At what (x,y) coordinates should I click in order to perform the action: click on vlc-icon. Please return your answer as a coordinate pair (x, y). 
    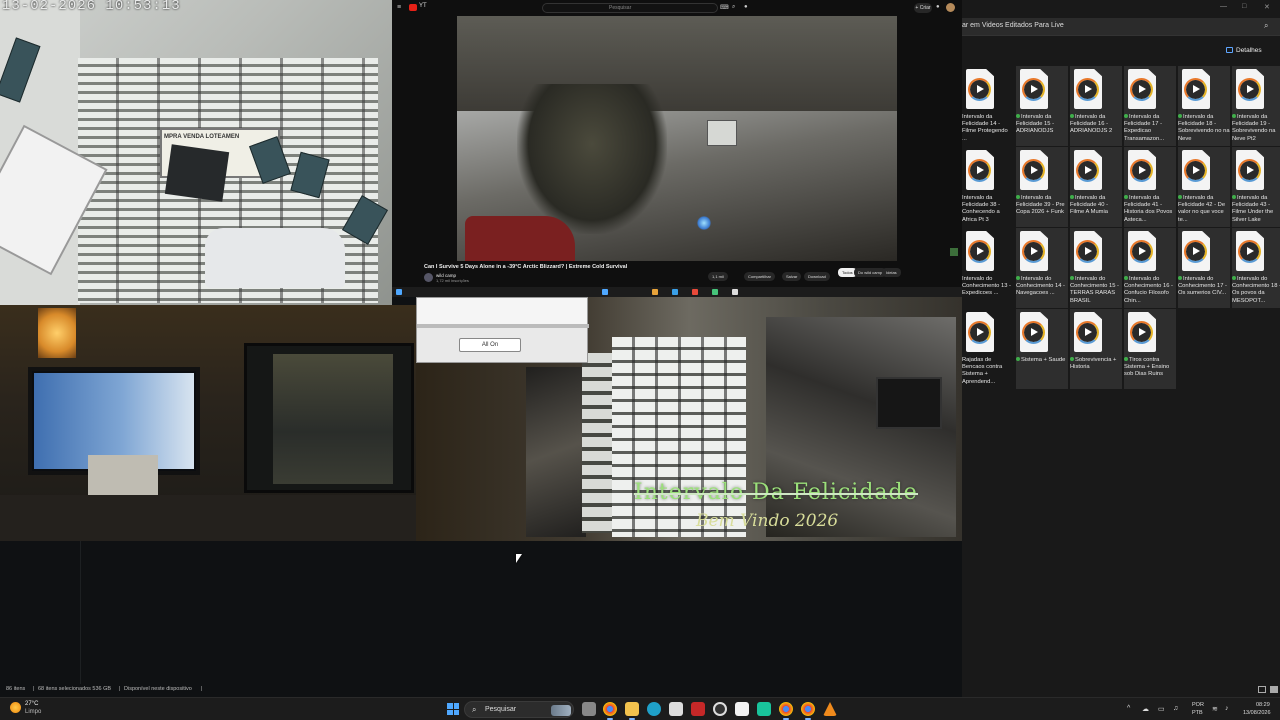
    Looking at the image, I should click on (830, 709).